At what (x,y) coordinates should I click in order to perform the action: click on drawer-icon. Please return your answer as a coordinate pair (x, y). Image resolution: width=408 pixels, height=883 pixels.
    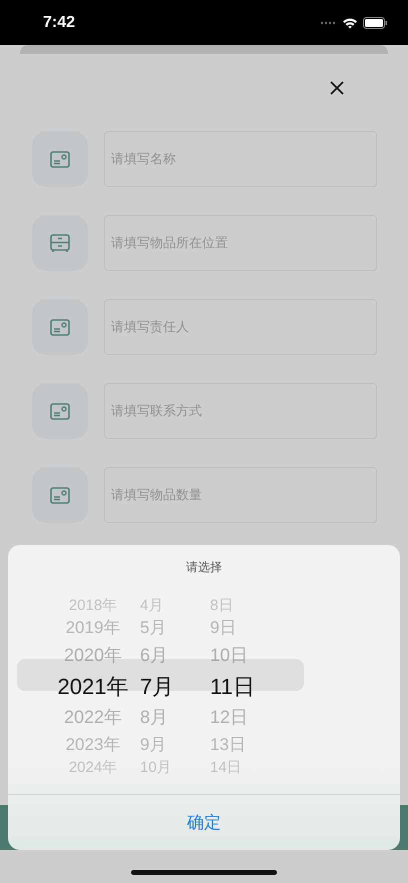
    Looking at the image, I should click on (60, 243).